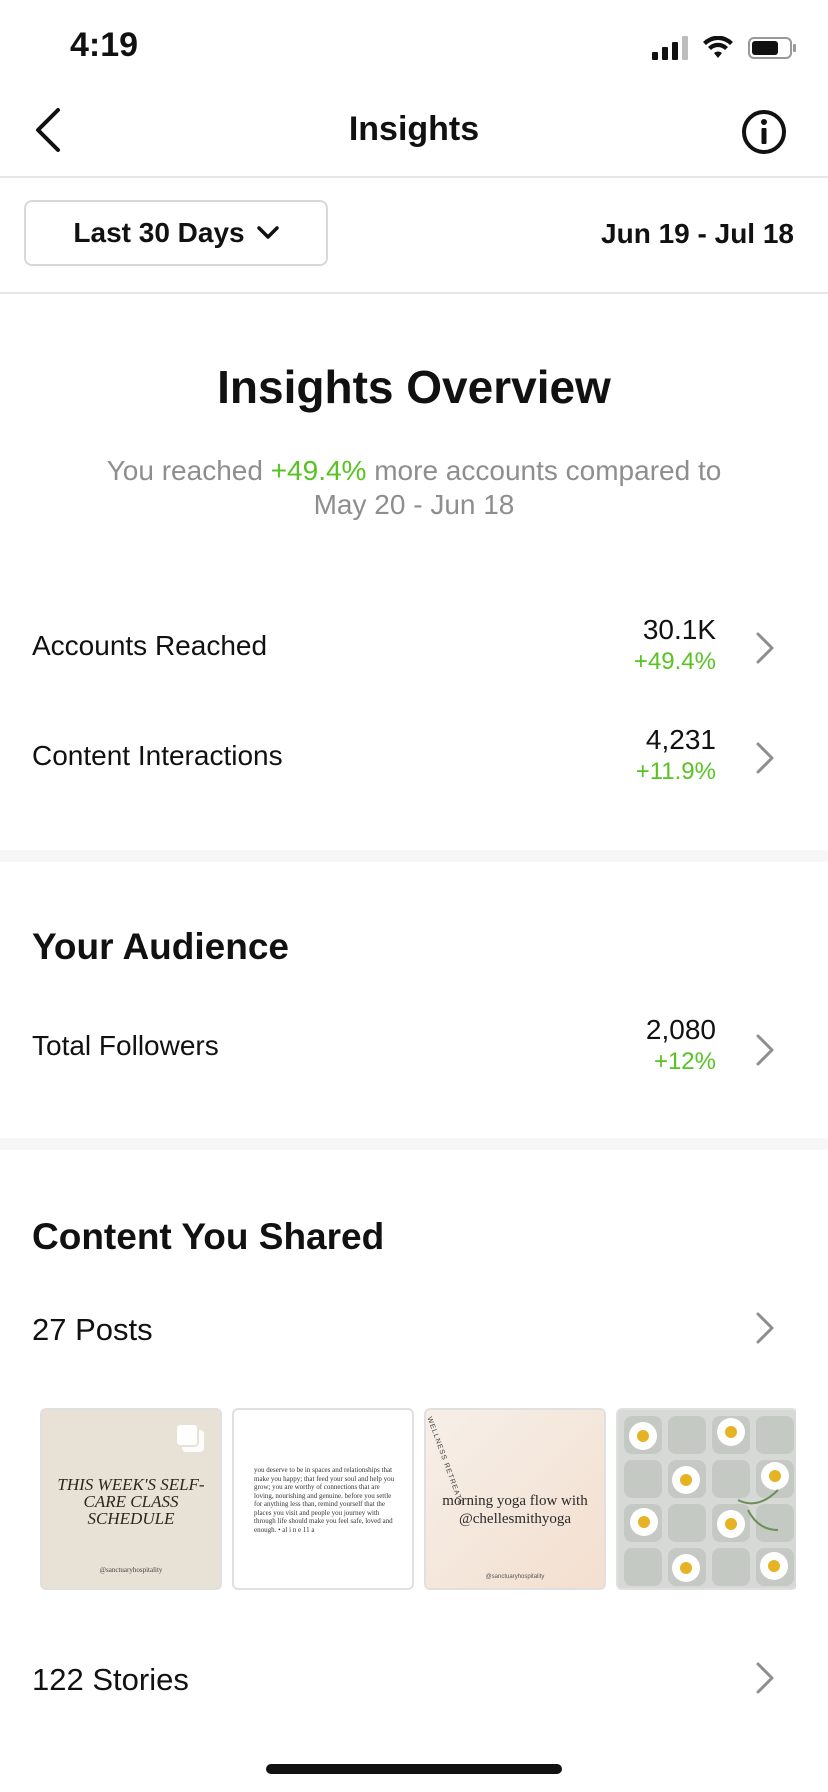 The image size is (828, 1792). I want to click on period-dropdown-button: Last 30 Days, so click(176, 233).